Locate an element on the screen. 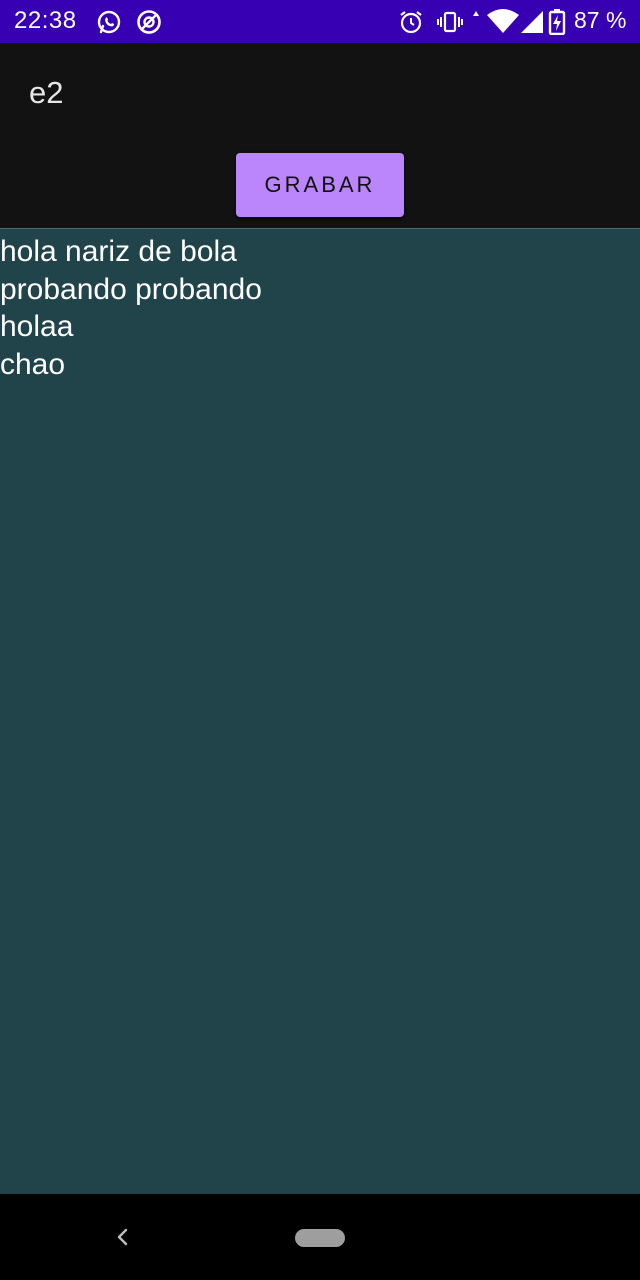 This screenshot has height=1280, width=640. text-line: chao is located at coordinates (33, 364).